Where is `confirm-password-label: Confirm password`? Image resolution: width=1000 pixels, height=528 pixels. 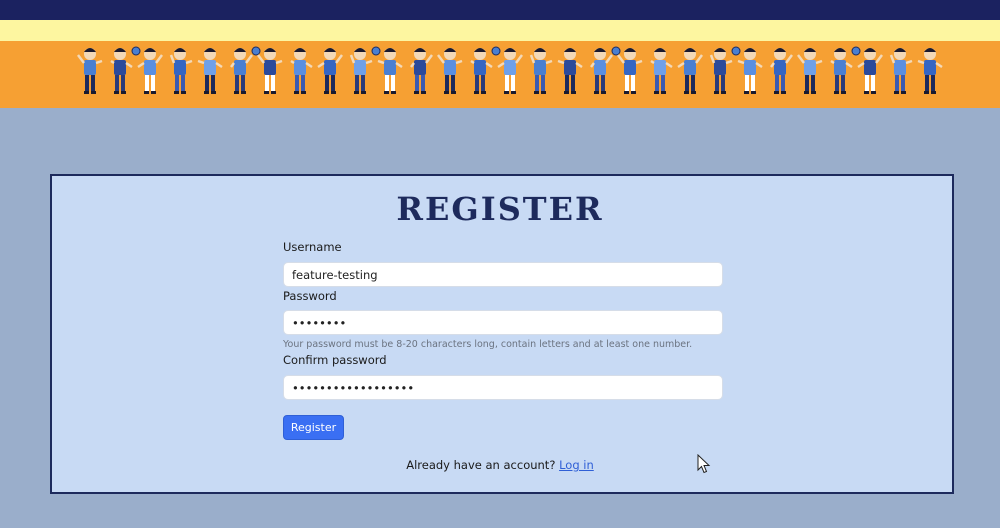 confirm-password-label: Confirm password is located at coordinates (335, 360).